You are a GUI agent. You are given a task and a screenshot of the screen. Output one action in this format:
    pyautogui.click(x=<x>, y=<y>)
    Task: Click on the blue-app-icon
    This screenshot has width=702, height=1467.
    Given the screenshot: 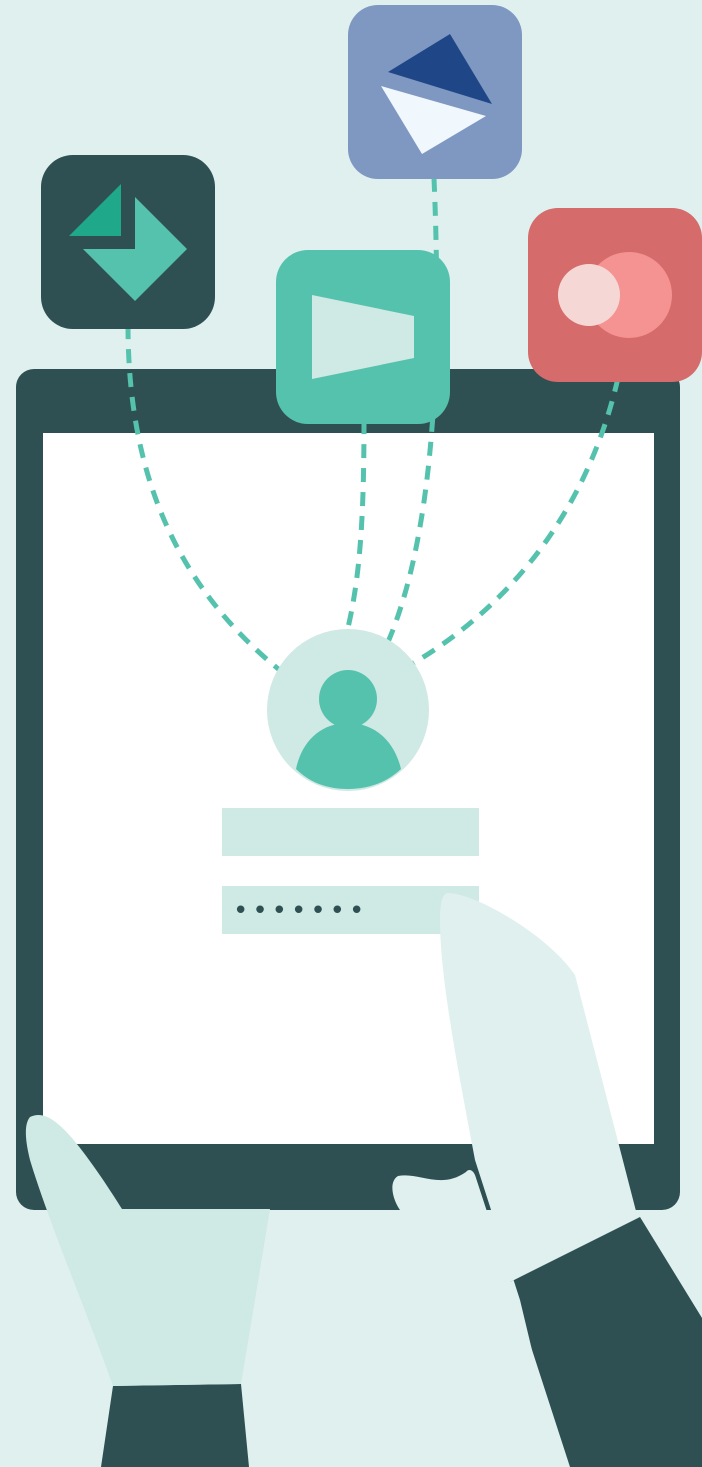 What is the action you would take?
    pyautogui.click(x=435, y=92)
    